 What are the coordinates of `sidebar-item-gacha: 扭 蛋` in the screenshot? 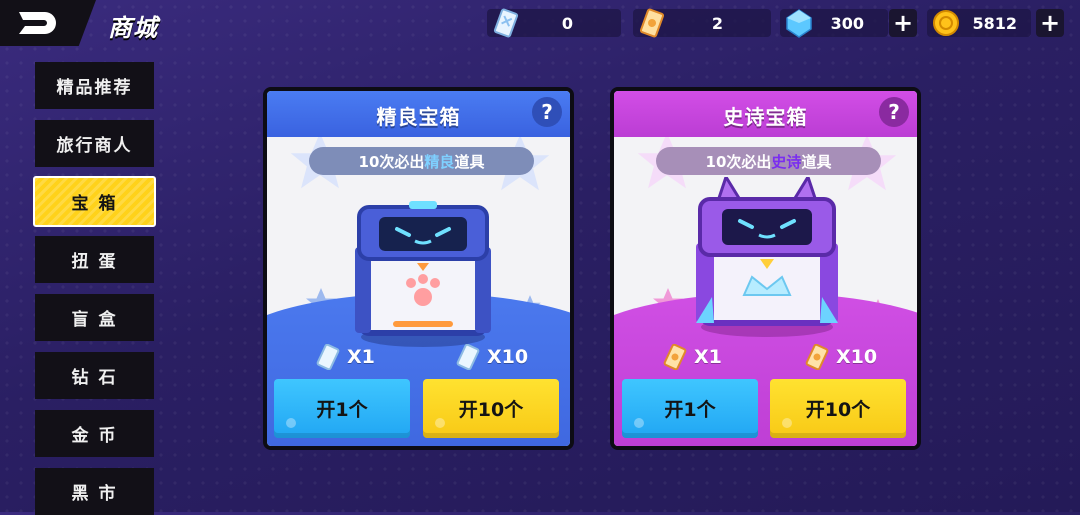 It's located at (94, 259).